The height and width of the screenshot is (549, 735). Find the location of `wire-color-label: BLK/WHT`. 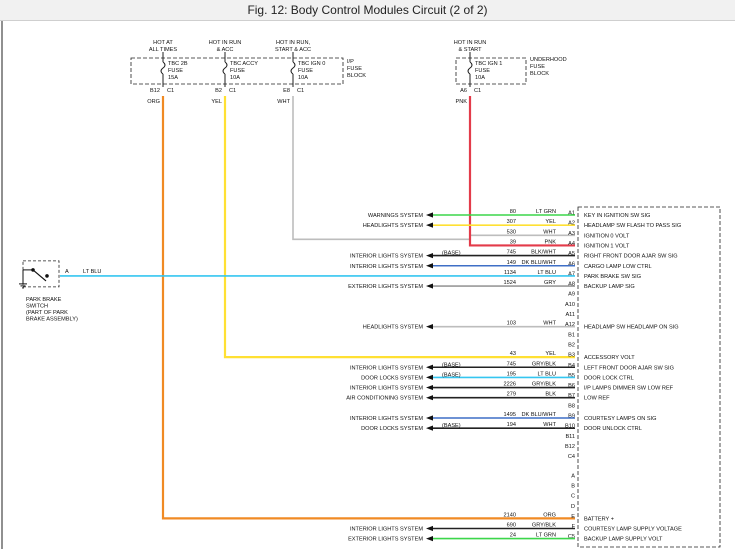

wire-color-label: BLK/WHT is located at coordinates (543, 253).